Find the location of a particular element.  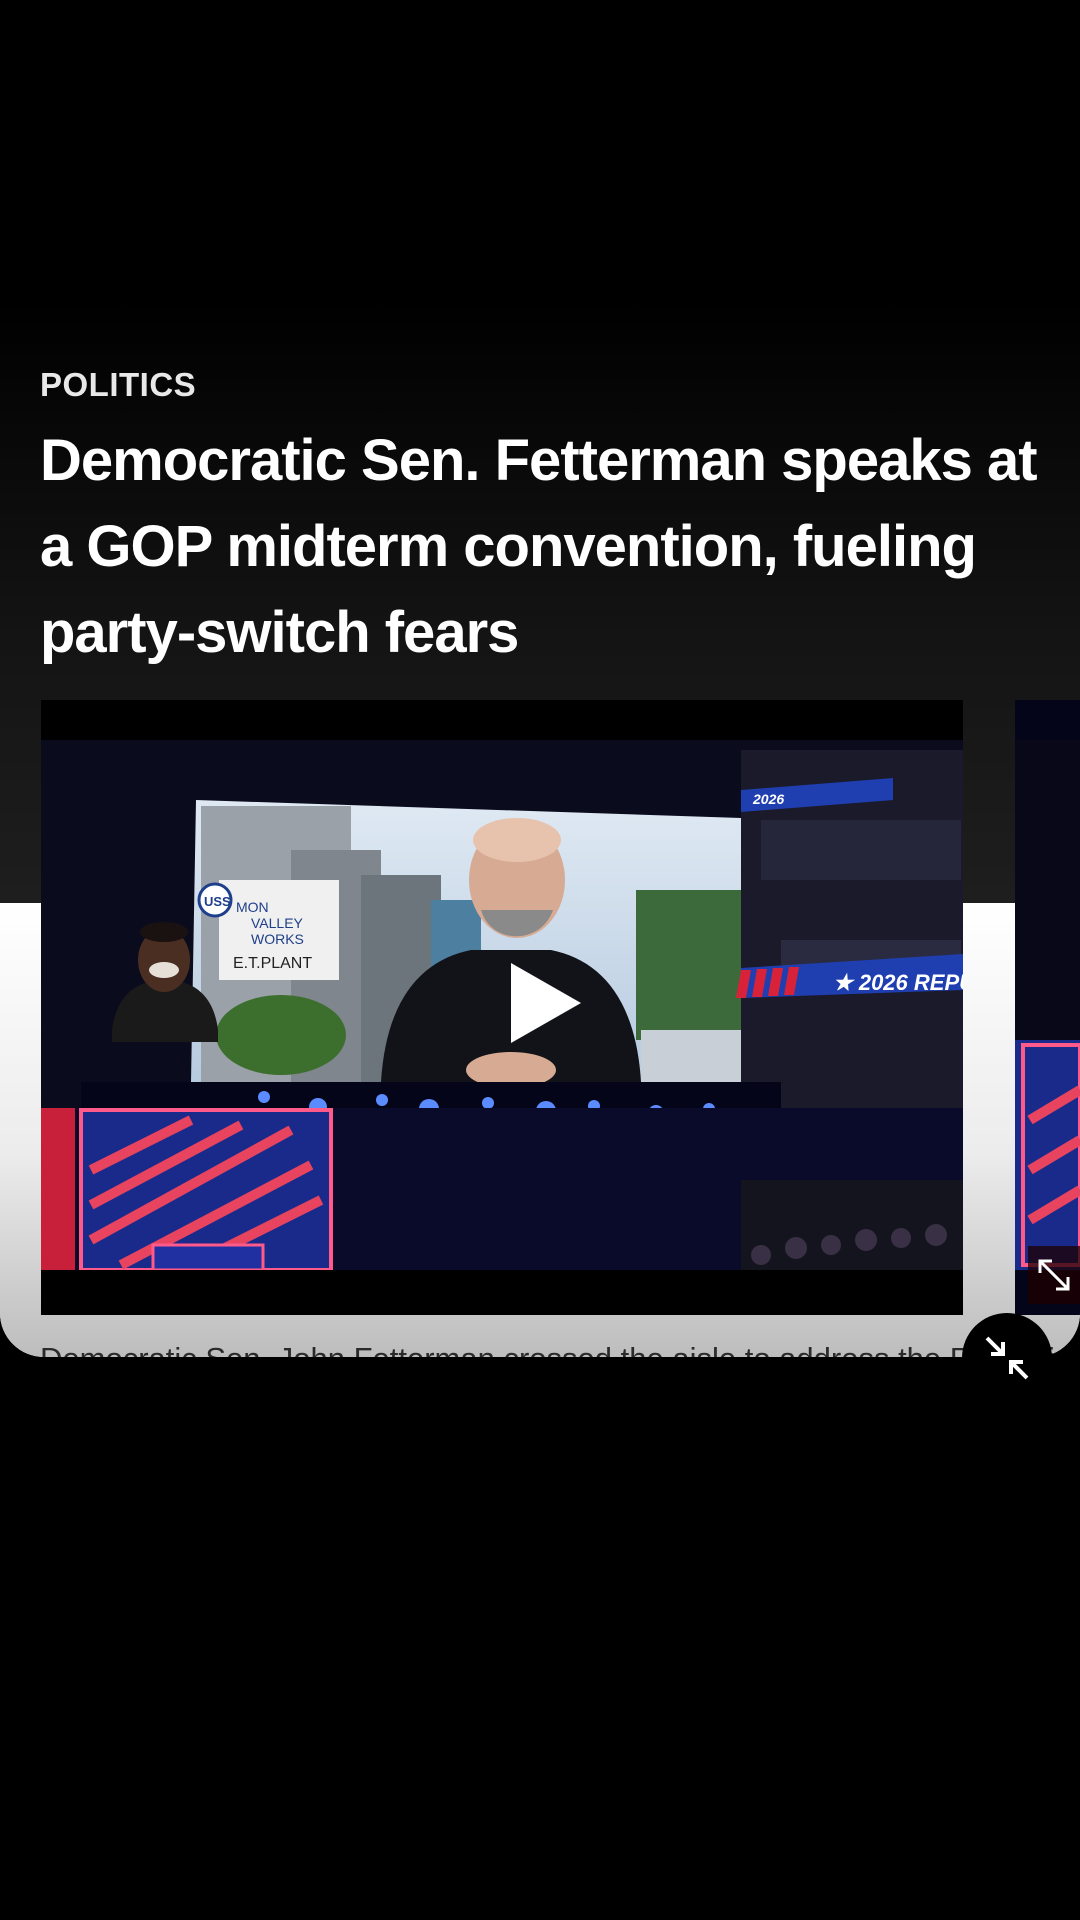

banner-2026-large: ★ 2026 REPU is located at coordinates (898, 982).